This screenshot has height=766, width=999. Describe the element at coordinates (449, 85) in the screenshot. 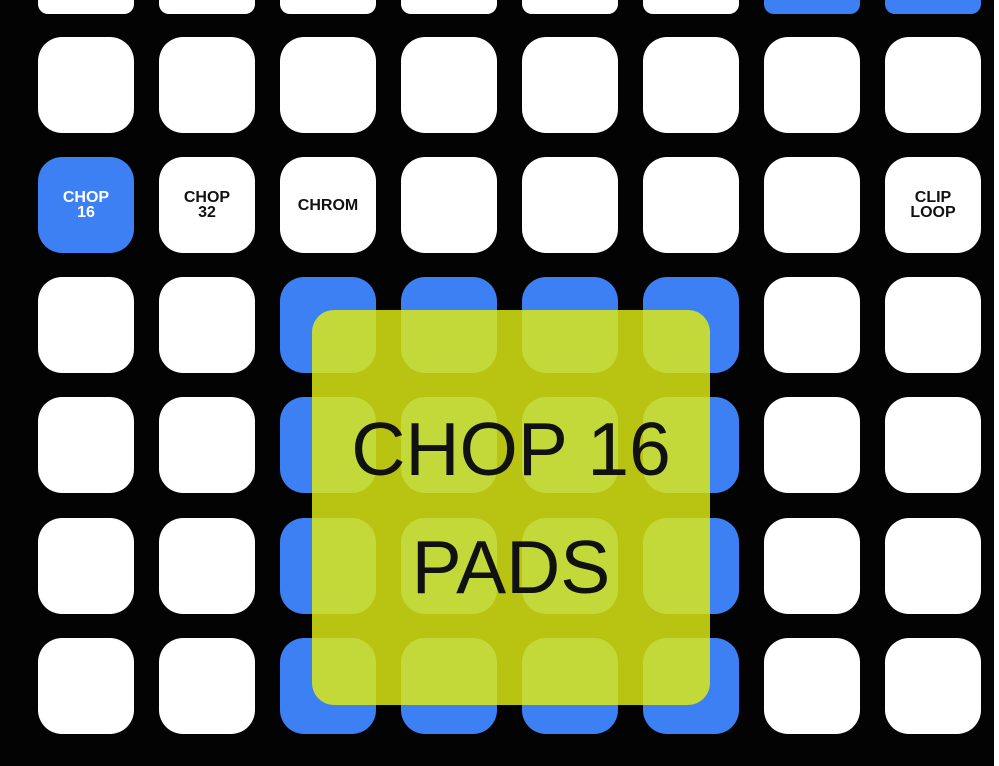

I see `pad-r1-c4` at that location.